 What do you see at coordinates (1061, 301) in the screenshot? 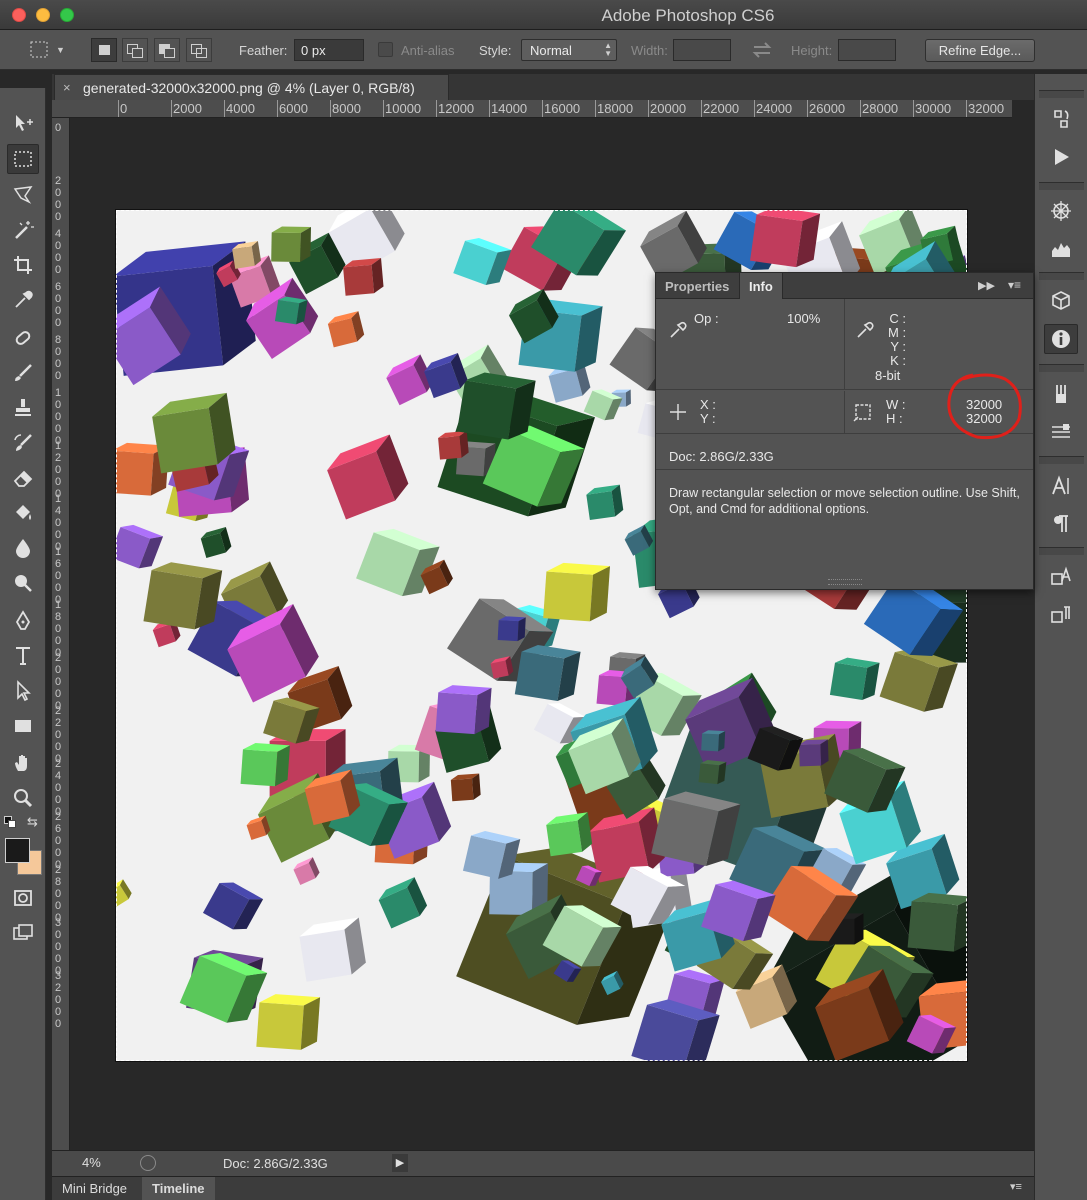
I see `3d-panel-icon` at bounding box center [1061, 301].